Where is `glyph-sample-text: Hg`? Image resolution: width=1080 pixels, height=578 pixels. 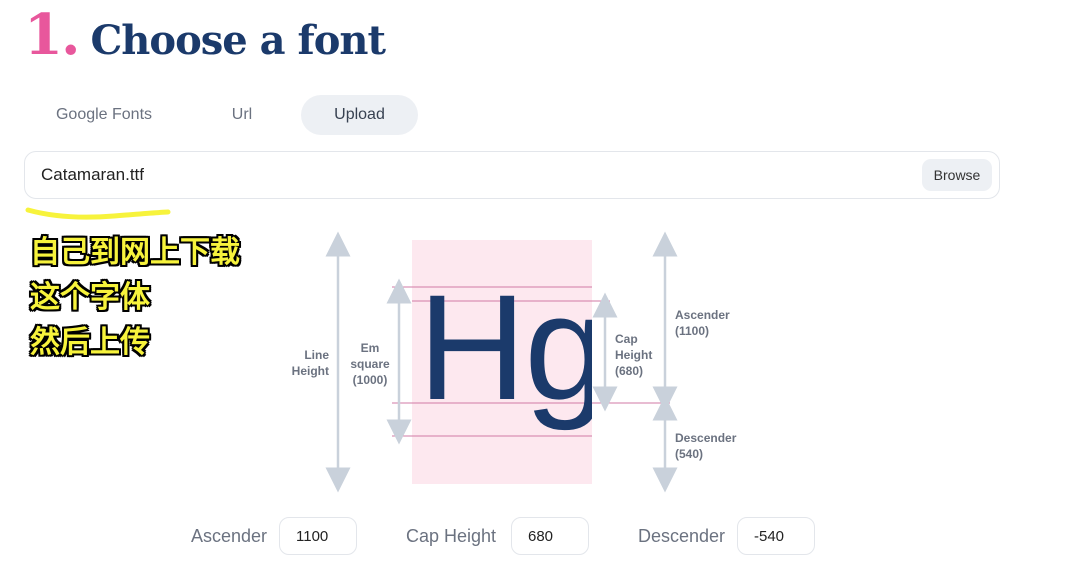 glyph-sample-text: Hg is located at coordinates (505, 347).